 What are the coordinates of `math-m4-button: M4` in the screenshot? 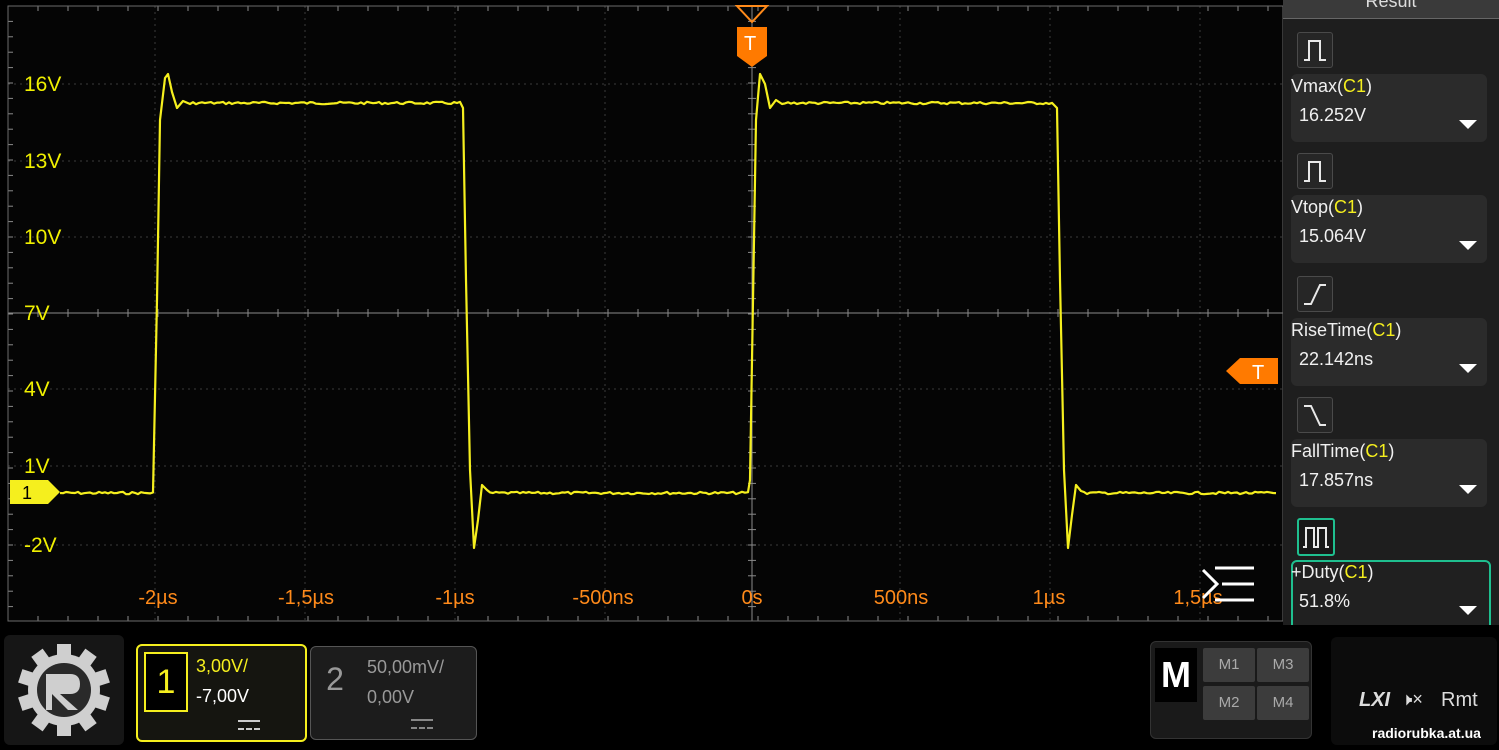 It's located at (1283, 703).